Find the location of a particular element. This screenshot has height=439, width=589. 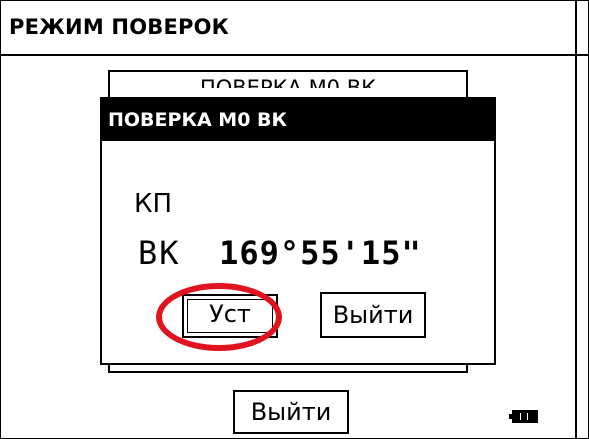

dialog-title: ПОВЕРКА М0 ВК is located at coordinates (298, 120).